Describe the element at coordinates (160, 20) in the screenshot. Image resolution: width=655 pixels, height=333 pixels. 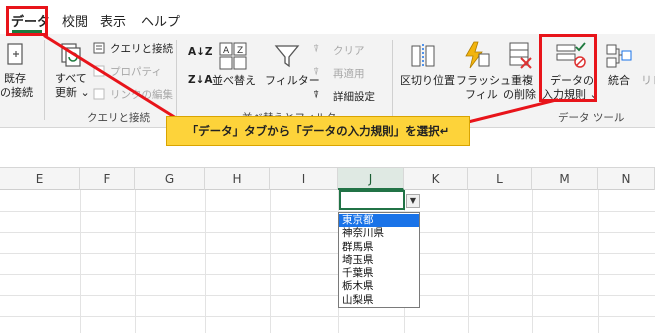
I see `tab-help: ヘルプ` at that location.